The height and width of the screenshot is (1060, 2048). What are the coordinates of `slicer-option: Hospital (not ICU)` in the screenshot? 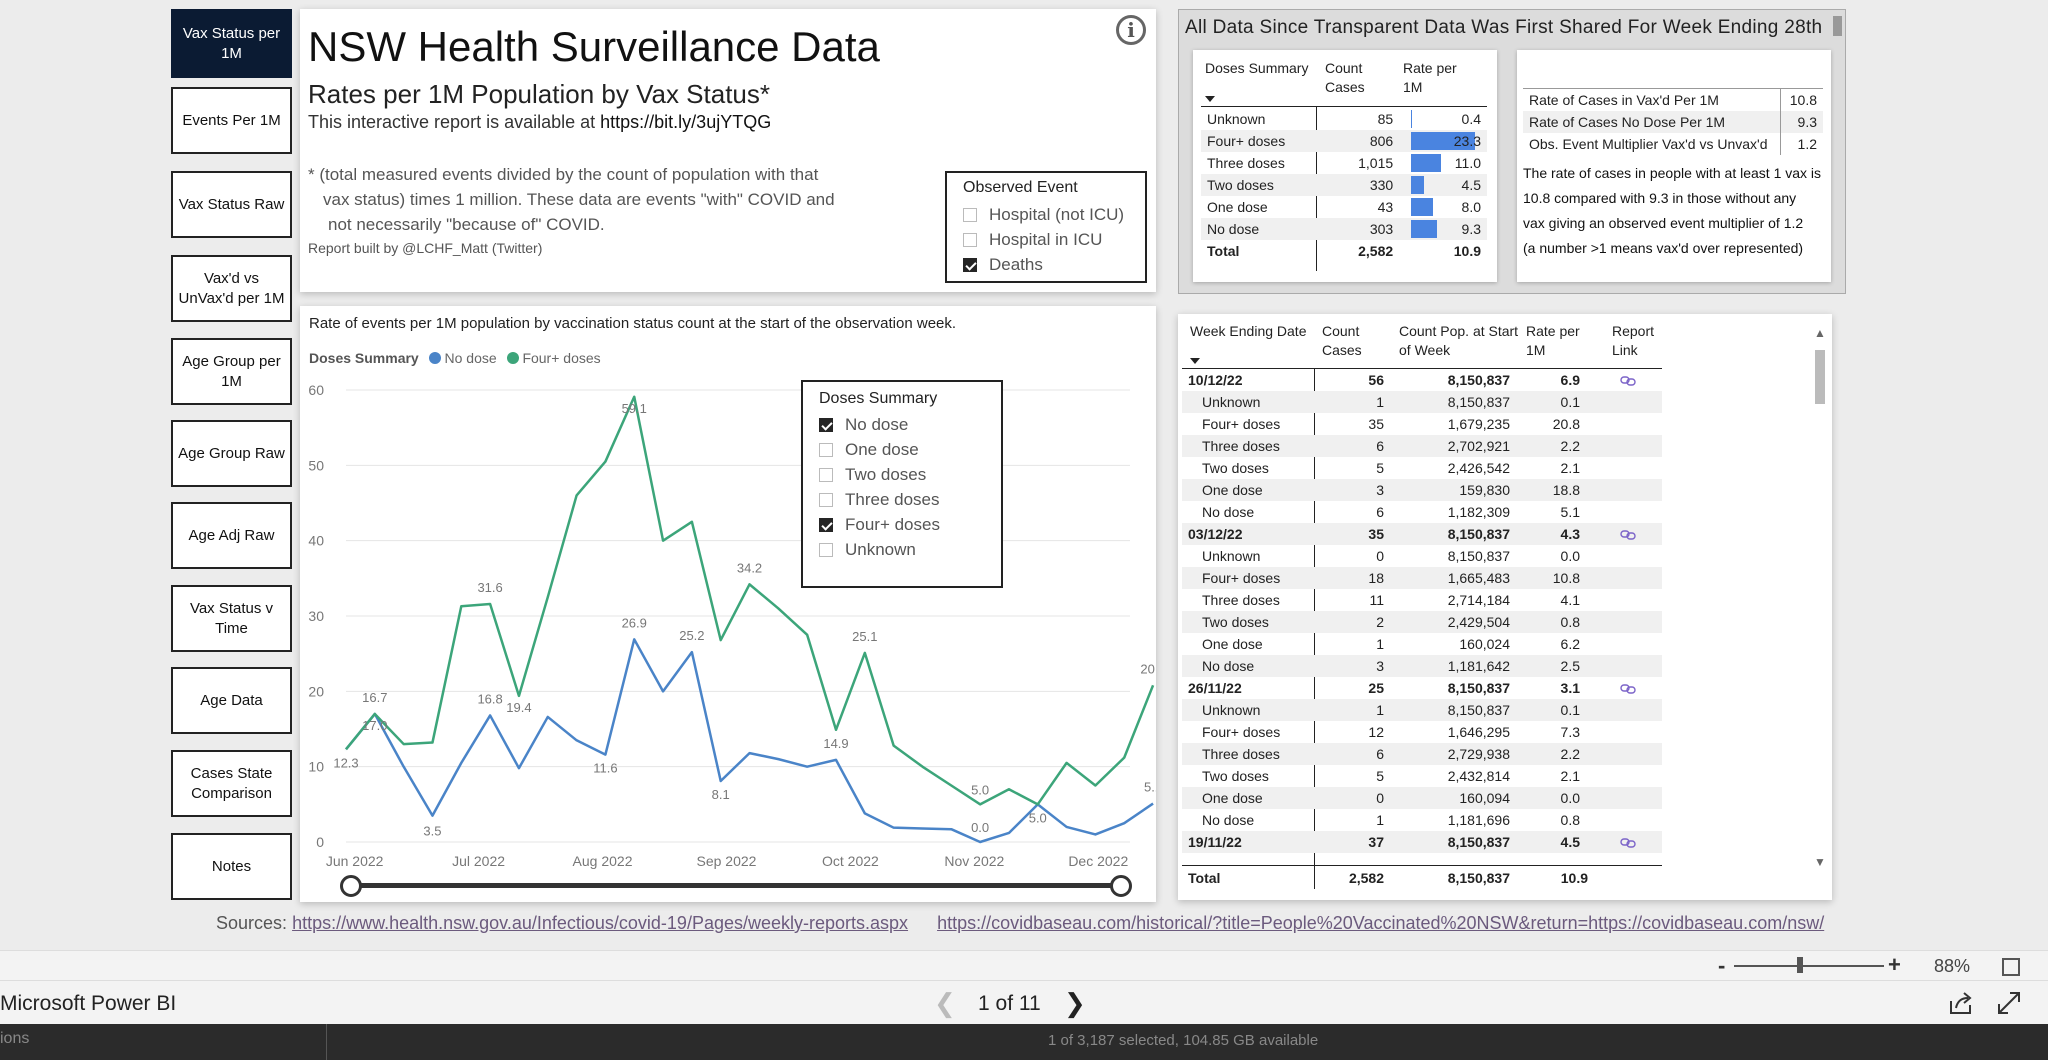 It's located at (1054, 214).